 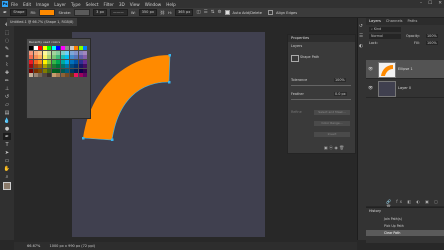 I want to click on zoom-level: 66.67%, so click(x=33, y=246).